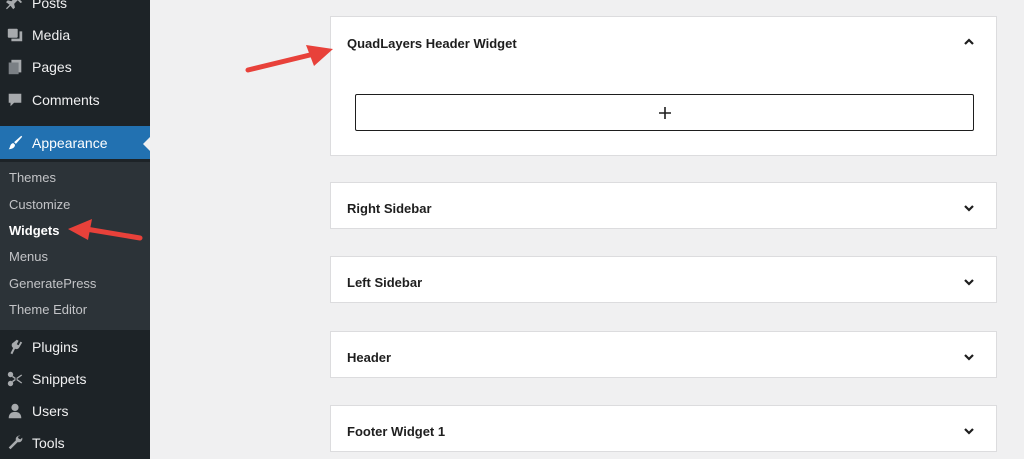 The image size is (1024, 459). Describe the element at coordinates (663, 428) in the screenshot. I see `widget-area-footer-widget-1: Footer Widget 1` at that location.